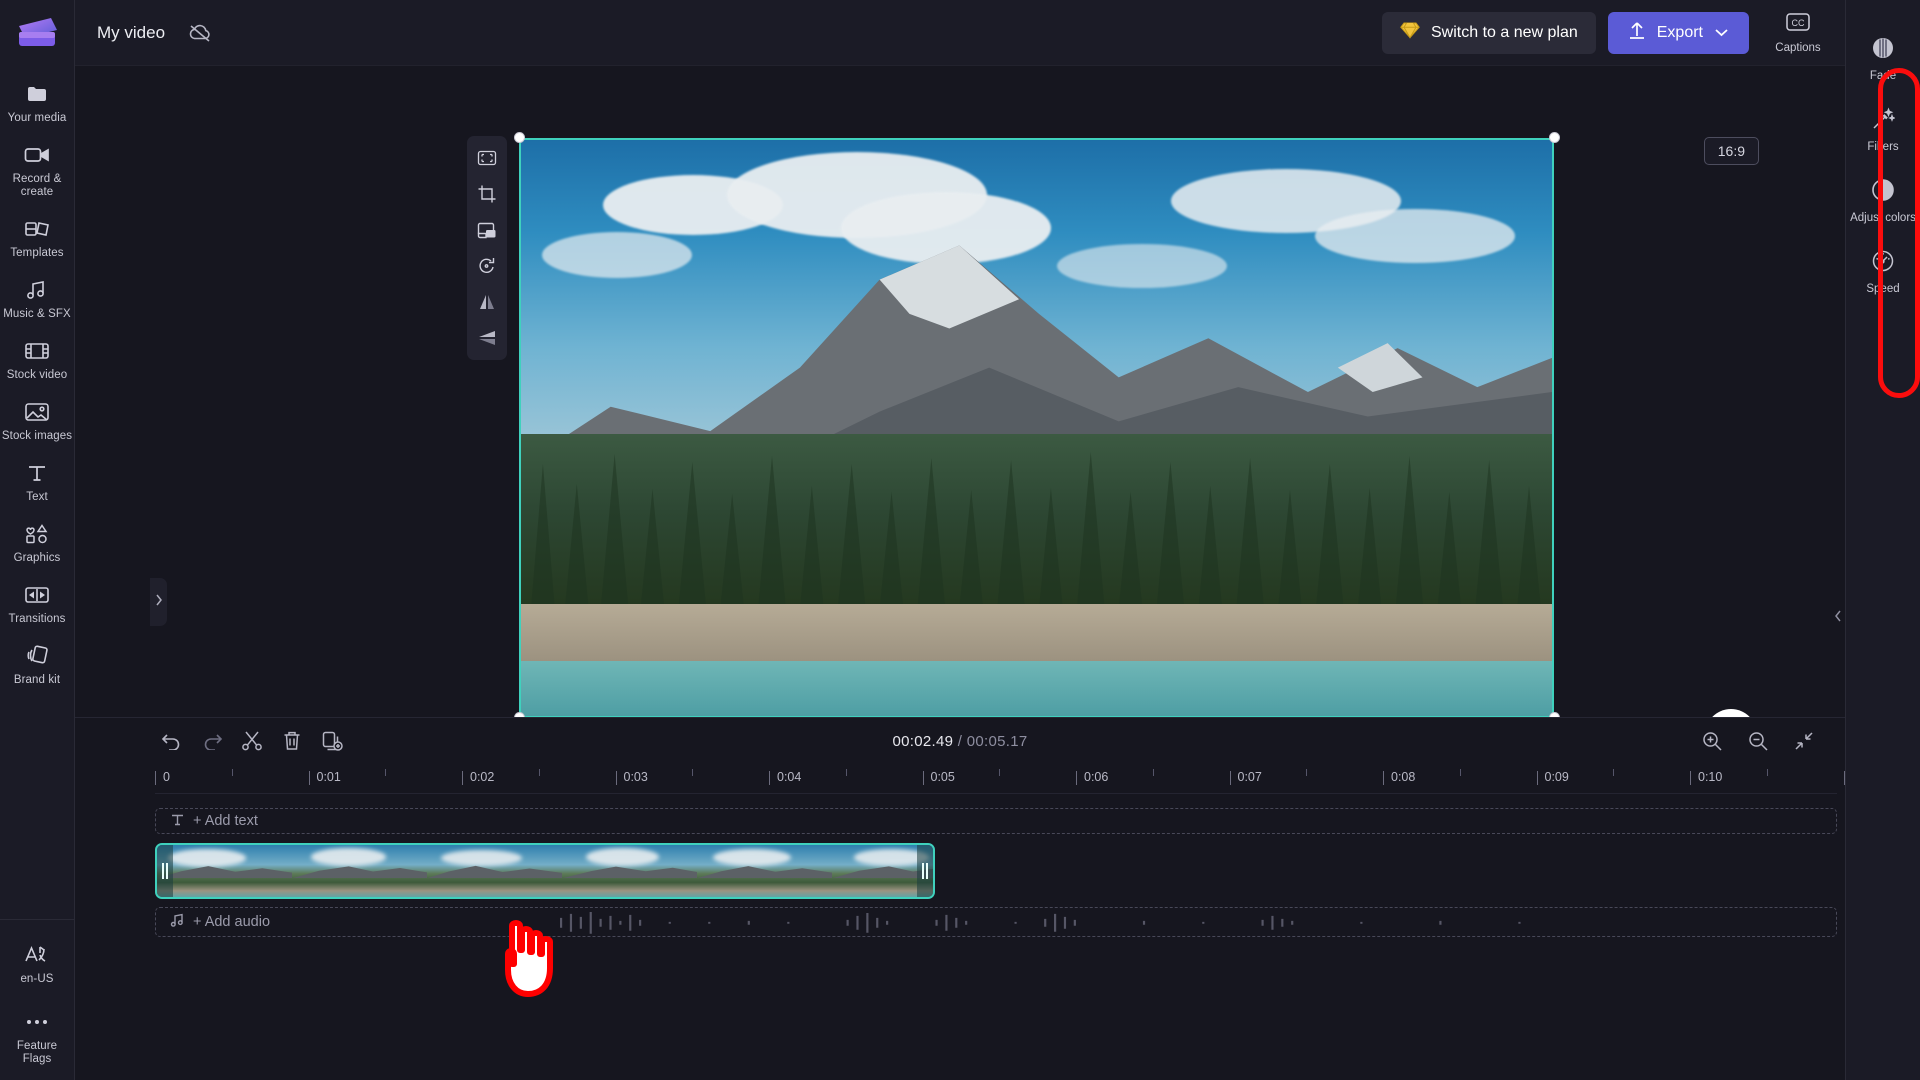  I want to click on left-panel-collapse-button, so click(158, 602).